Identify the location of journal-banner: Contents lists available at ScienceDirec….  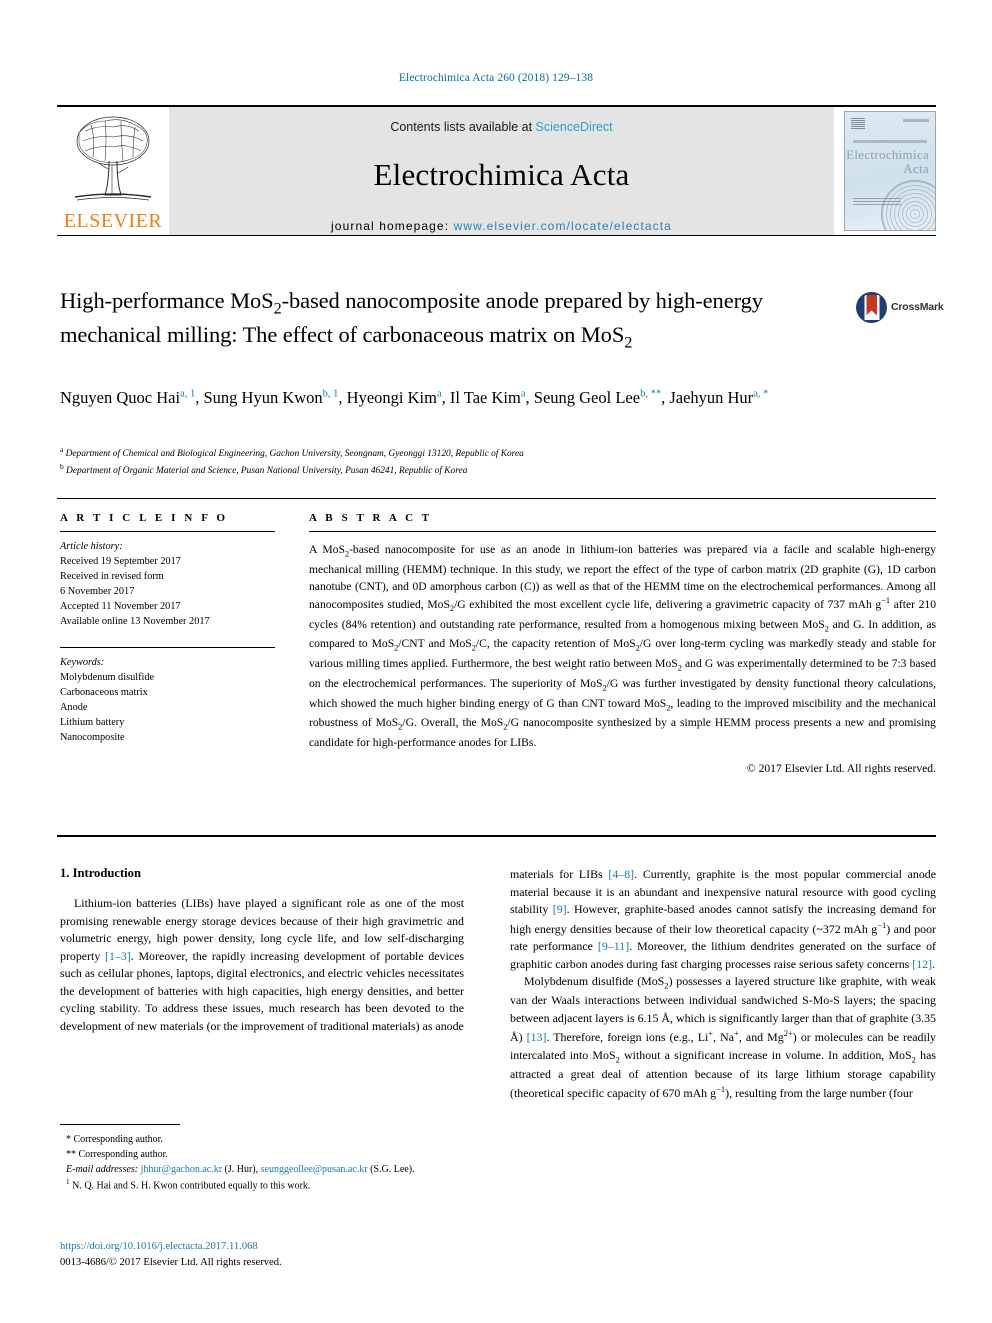
(501, 171).